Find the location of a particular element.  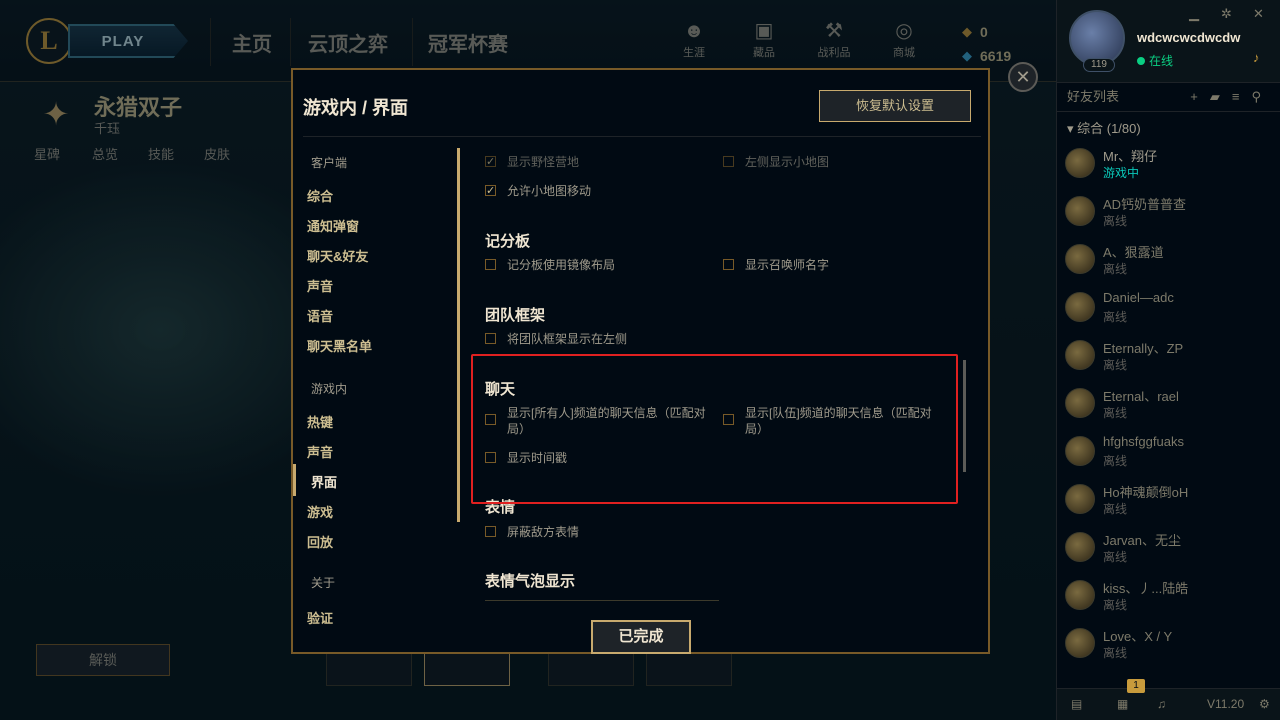

list-icon: ≡ is located at coordinates (1242, 96).